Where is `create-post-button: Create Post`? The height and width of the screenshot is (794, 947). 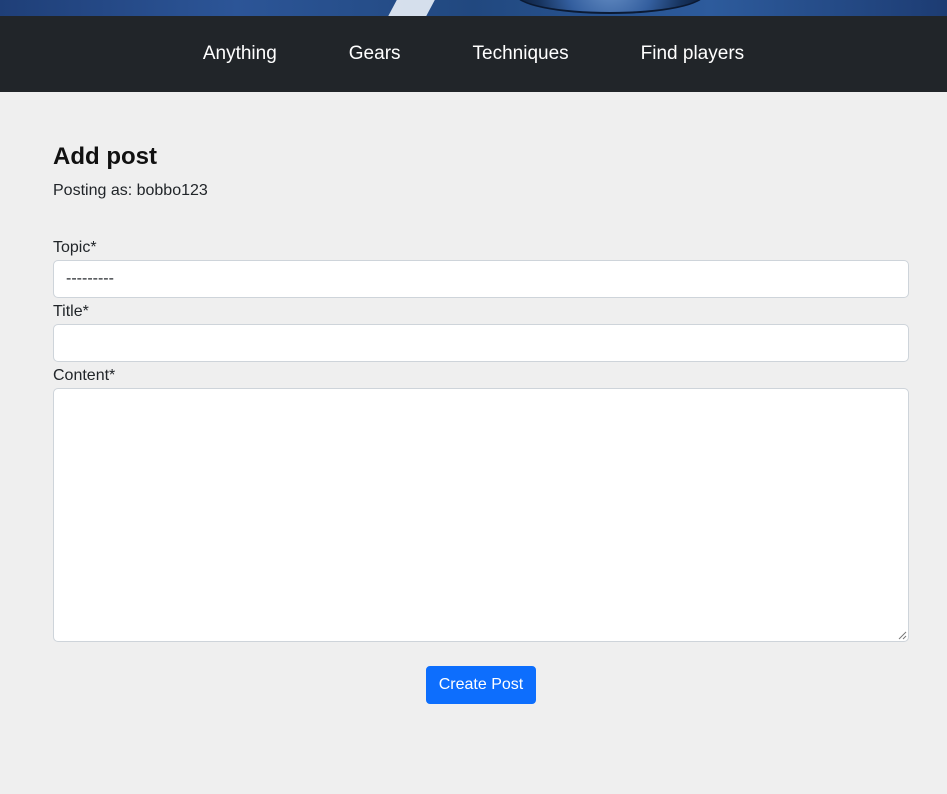 create-post-button: Create Post is located at coordinates (481, 685).